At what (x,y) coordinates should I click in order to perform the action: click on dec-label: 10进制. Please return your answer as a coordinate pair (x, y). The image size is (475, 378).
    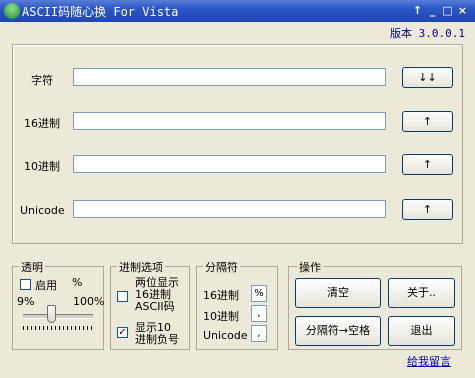
    Looking at the image, I should click on (42, 166).